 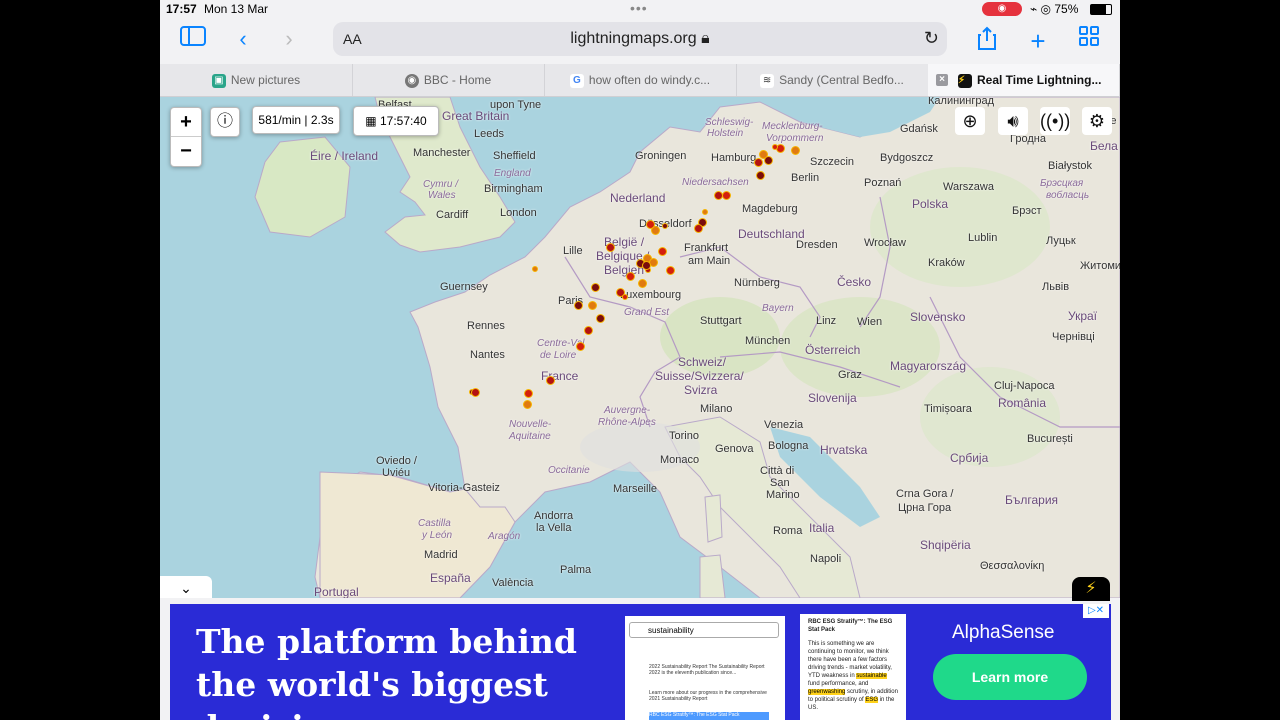 I want to click on learn-more-button: Learn more, so click(x=1010, y=677).